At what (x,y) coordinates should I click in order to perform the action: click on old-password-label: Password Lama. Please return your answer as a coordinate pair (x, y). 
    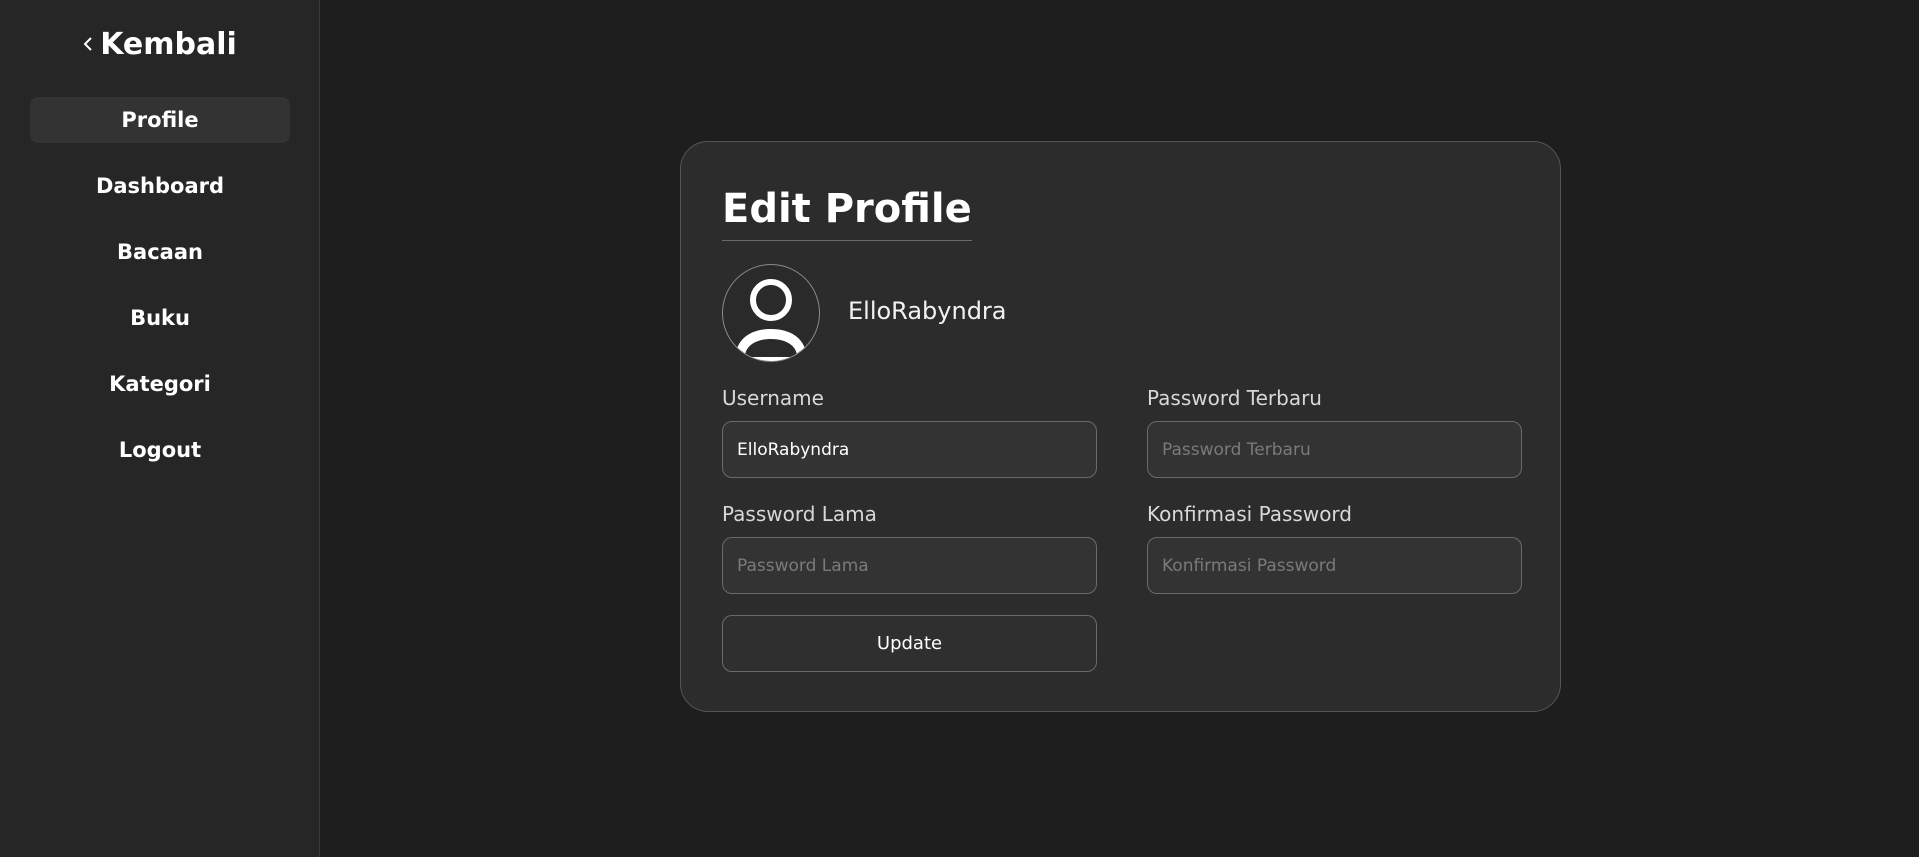
    Looking at the image, I should click on (799, 514).